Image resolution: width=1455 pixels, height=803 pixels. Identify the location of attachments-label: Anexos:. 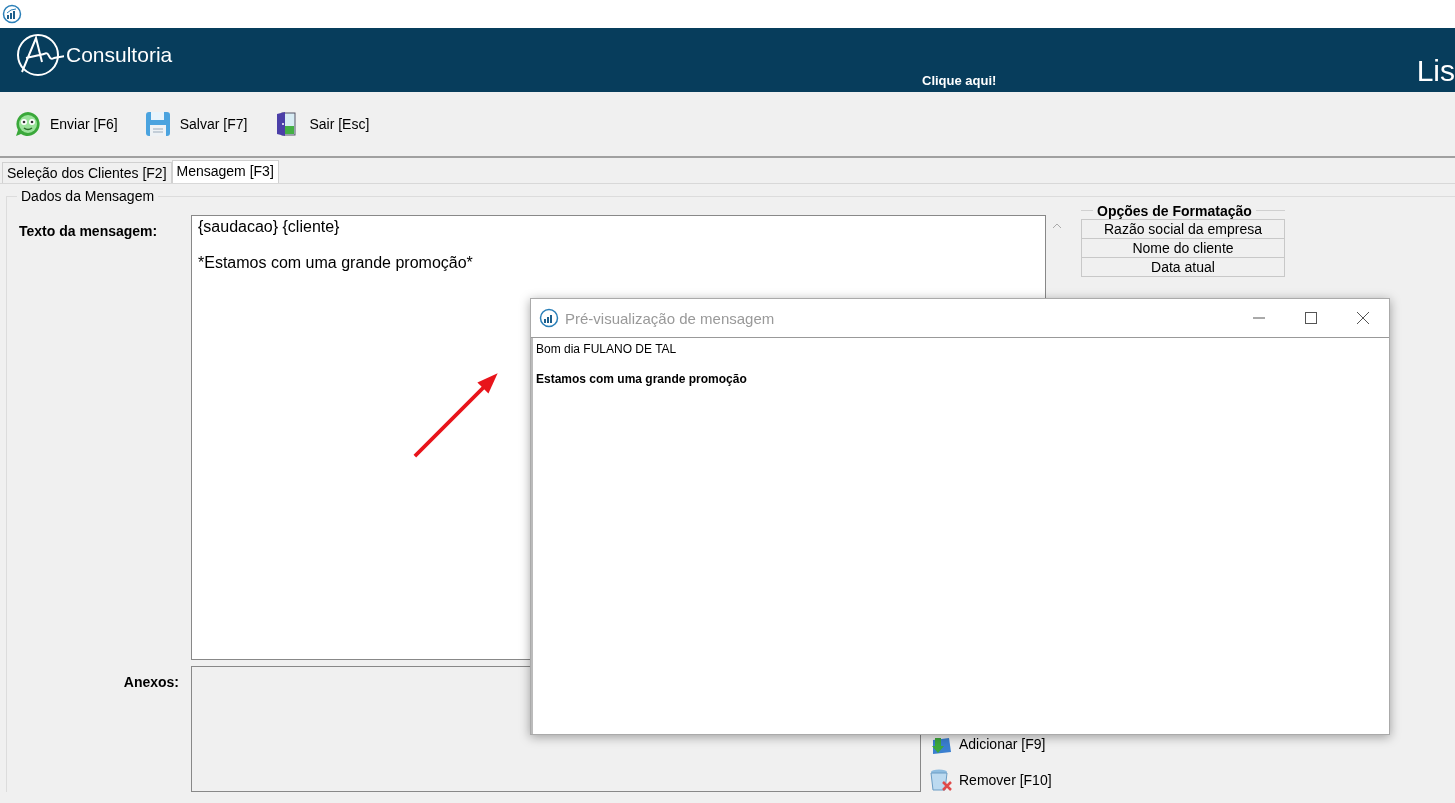
(151, 682).